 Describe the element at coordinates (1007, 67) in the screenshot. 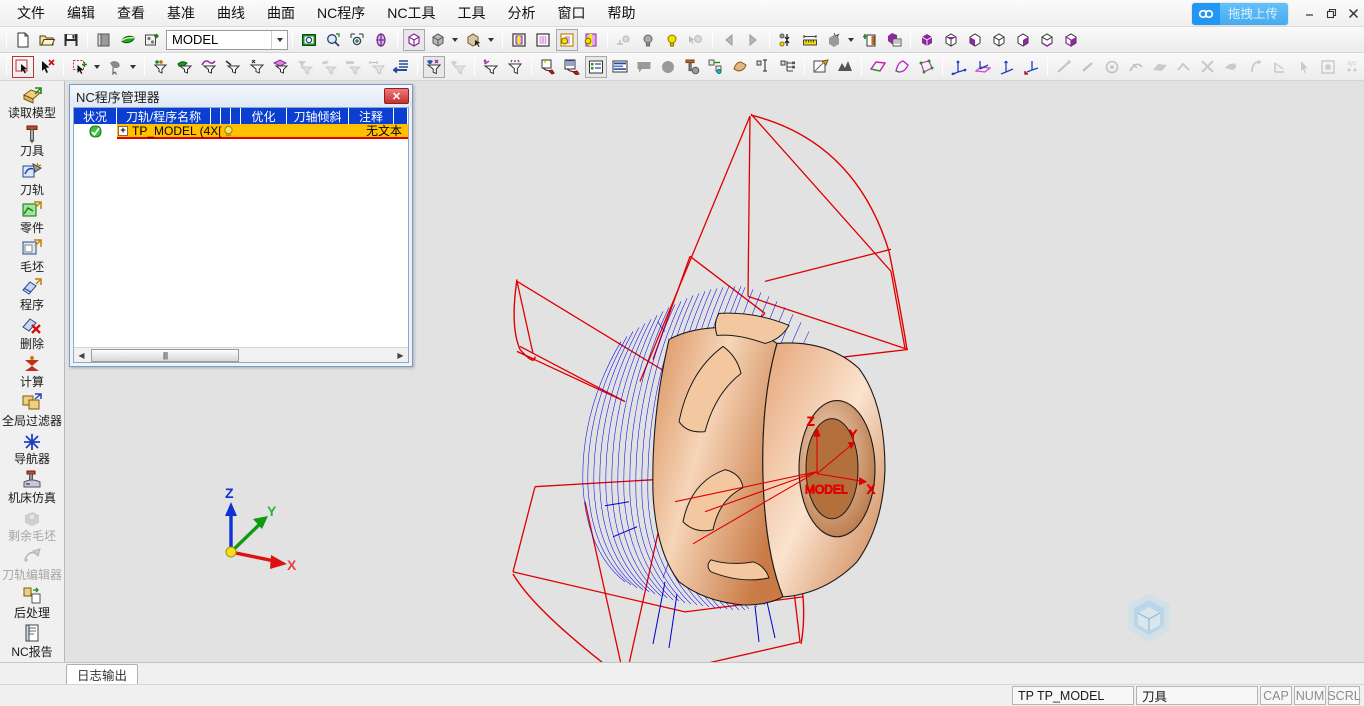

I see `csys-move-icon` at that location.